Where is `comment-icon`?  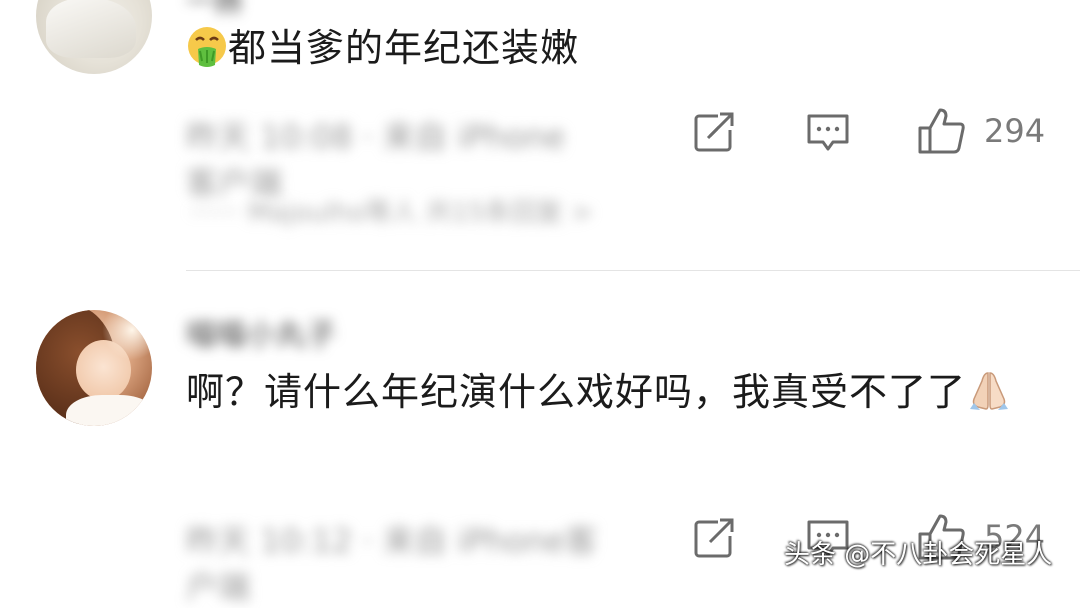
comment-icon is located at coordinates (828, 133).